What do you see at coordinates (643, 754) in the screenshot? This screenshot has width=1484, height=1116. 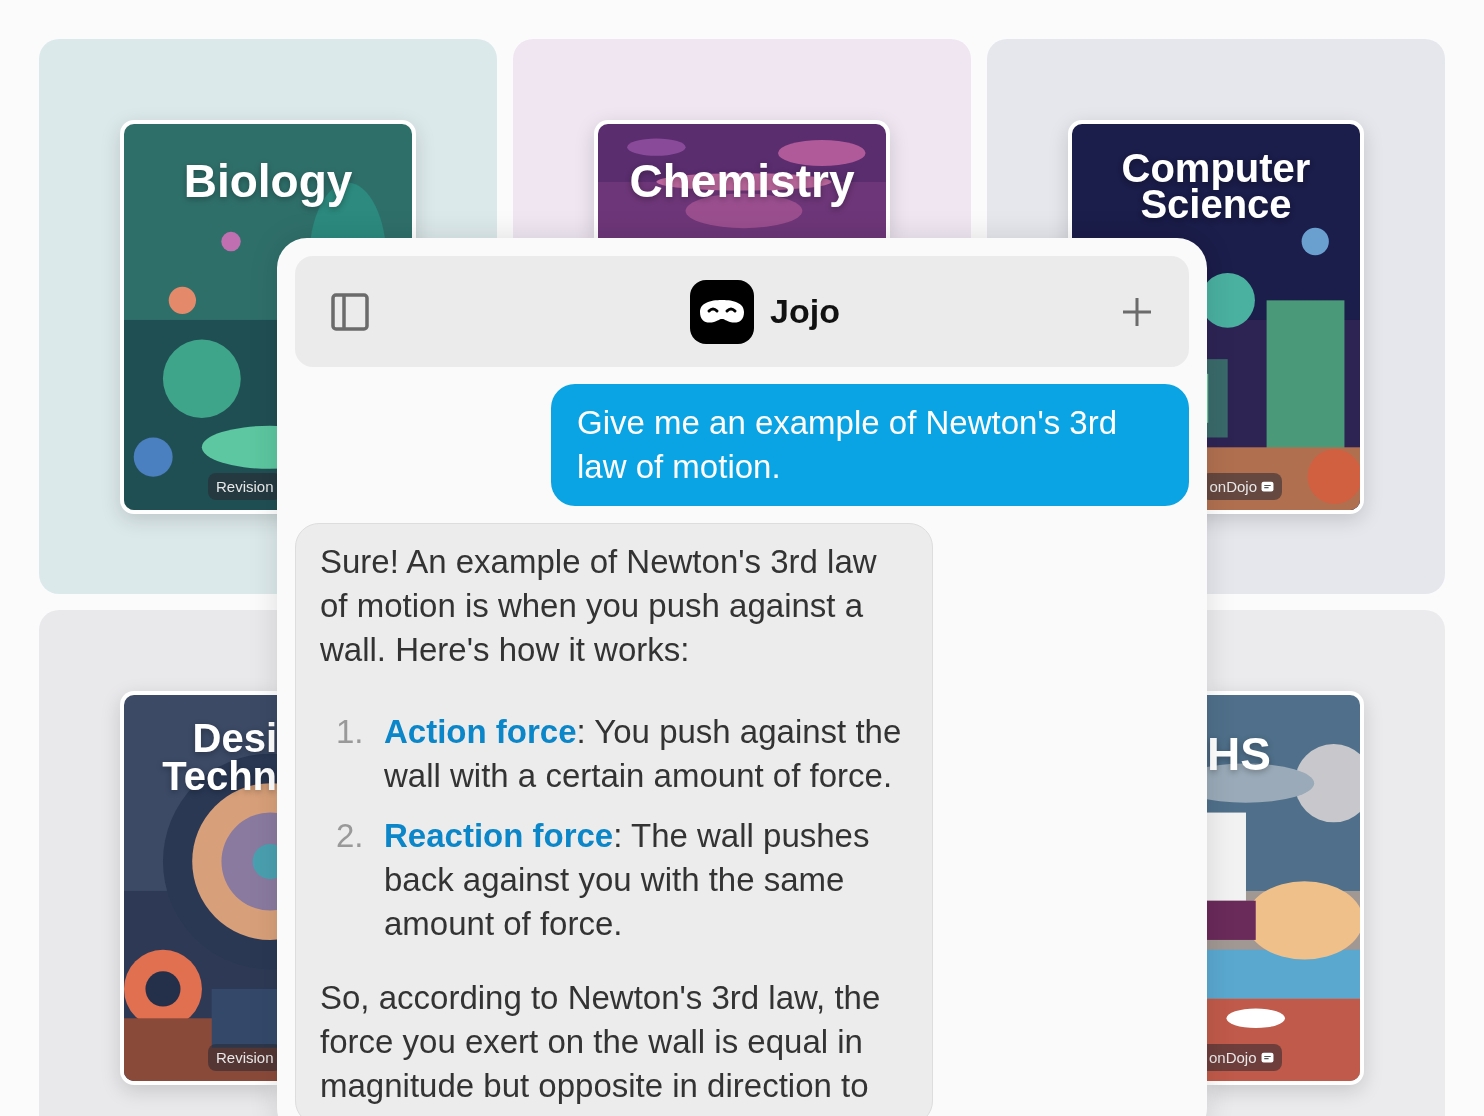 I see `list-item-text: Action force: You push against the wall with a certain amount of force.` at bounding box center [643, 754].